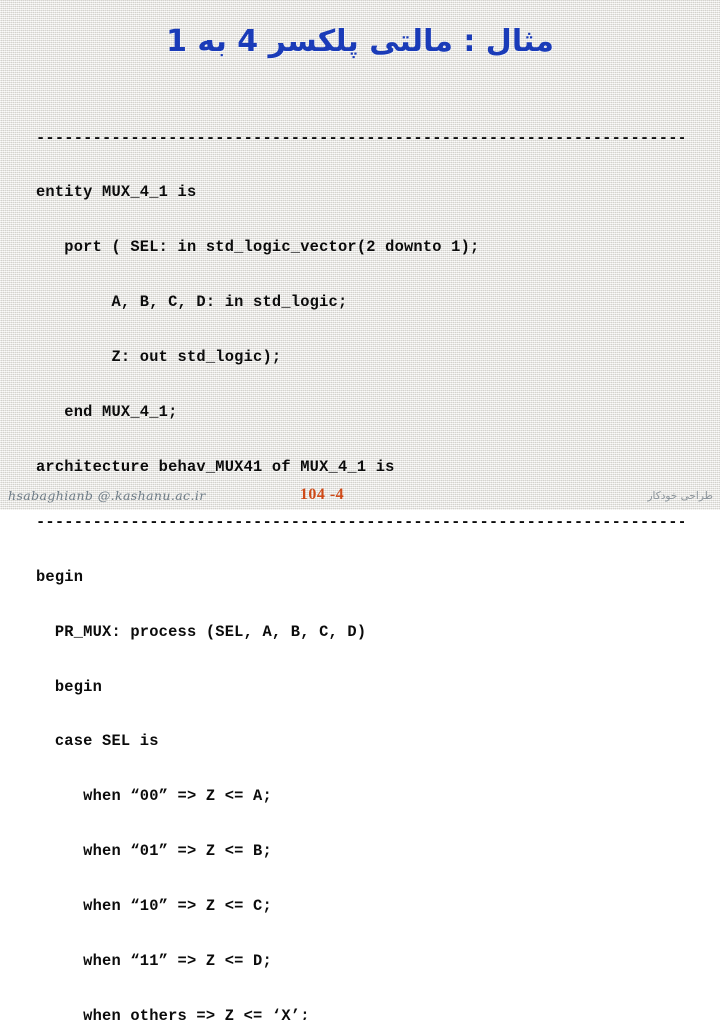 Image resolution: width=720 pixels, height=1020 pixels. I want to click on code-line: when “10” => Z <= C;, so click(154, 906).